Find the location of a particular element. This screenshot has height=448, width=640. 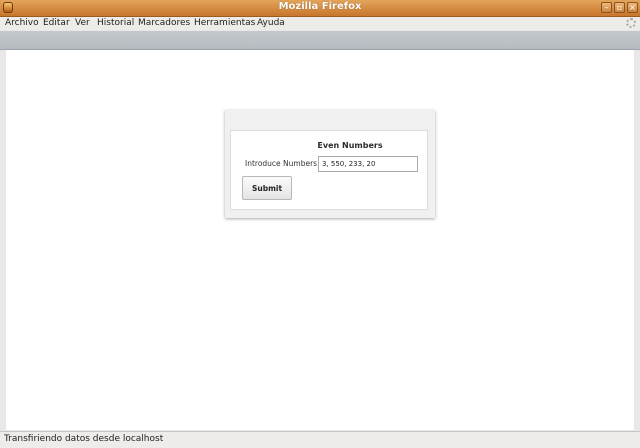

menu-ayuda: Ayuda is located at coordinates (271, 23).